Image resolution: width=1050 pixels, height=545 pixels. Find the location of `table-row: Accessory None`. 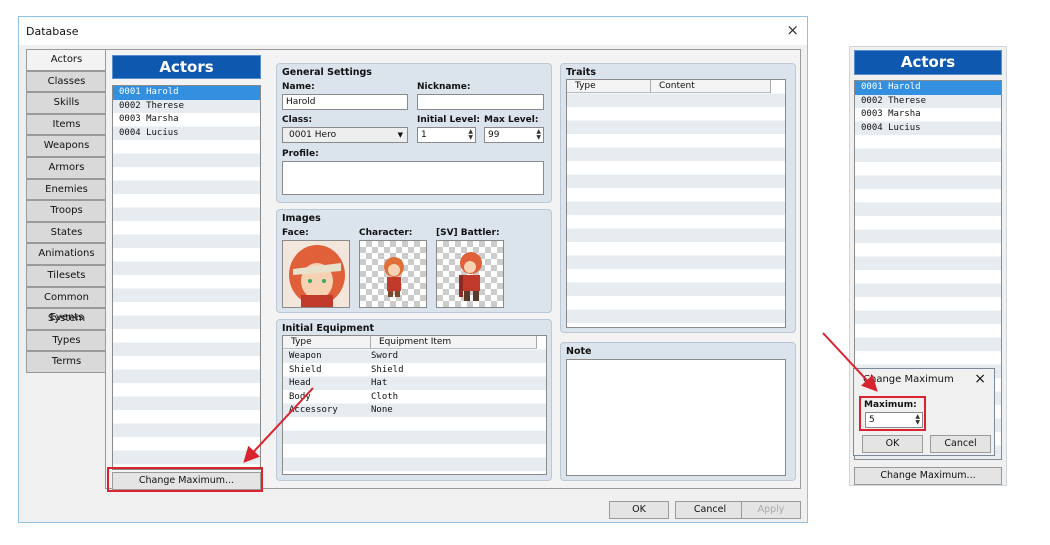

table-row: Accessory None is located at coordinates (414, 411).